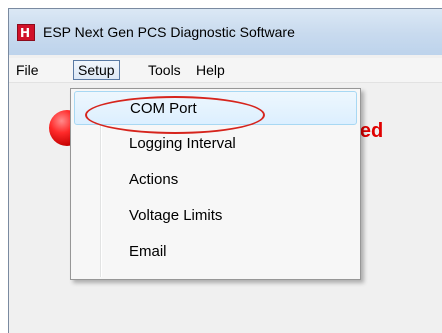 Image resolution: width=442 pixels, height=333 pixels. Describe the element at coordinates (148, 251) in the screenshot. I see `menu-item-label: Email` at that location.